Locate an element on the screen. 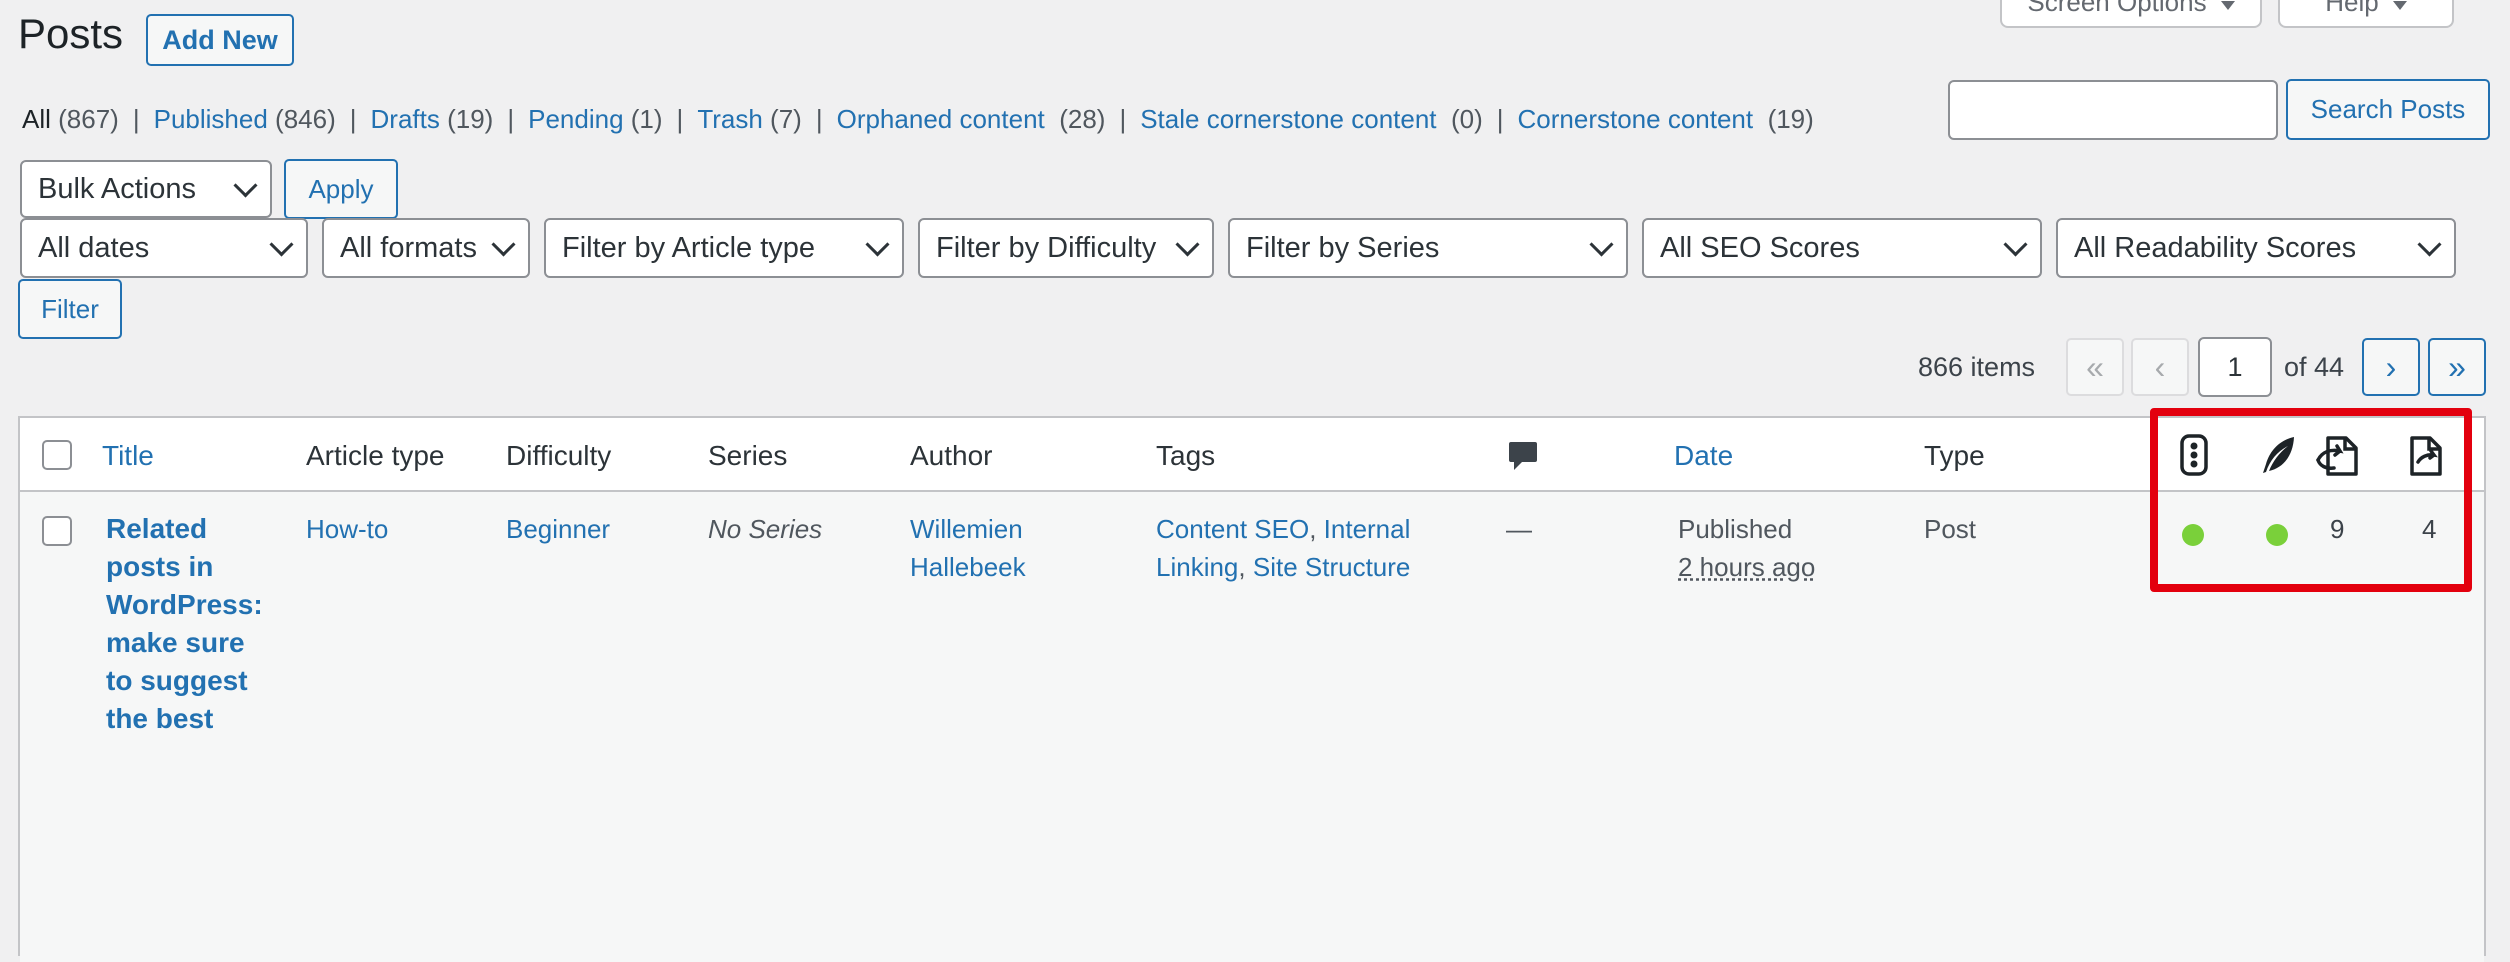  search-input is located at coordinates (2113, 110).